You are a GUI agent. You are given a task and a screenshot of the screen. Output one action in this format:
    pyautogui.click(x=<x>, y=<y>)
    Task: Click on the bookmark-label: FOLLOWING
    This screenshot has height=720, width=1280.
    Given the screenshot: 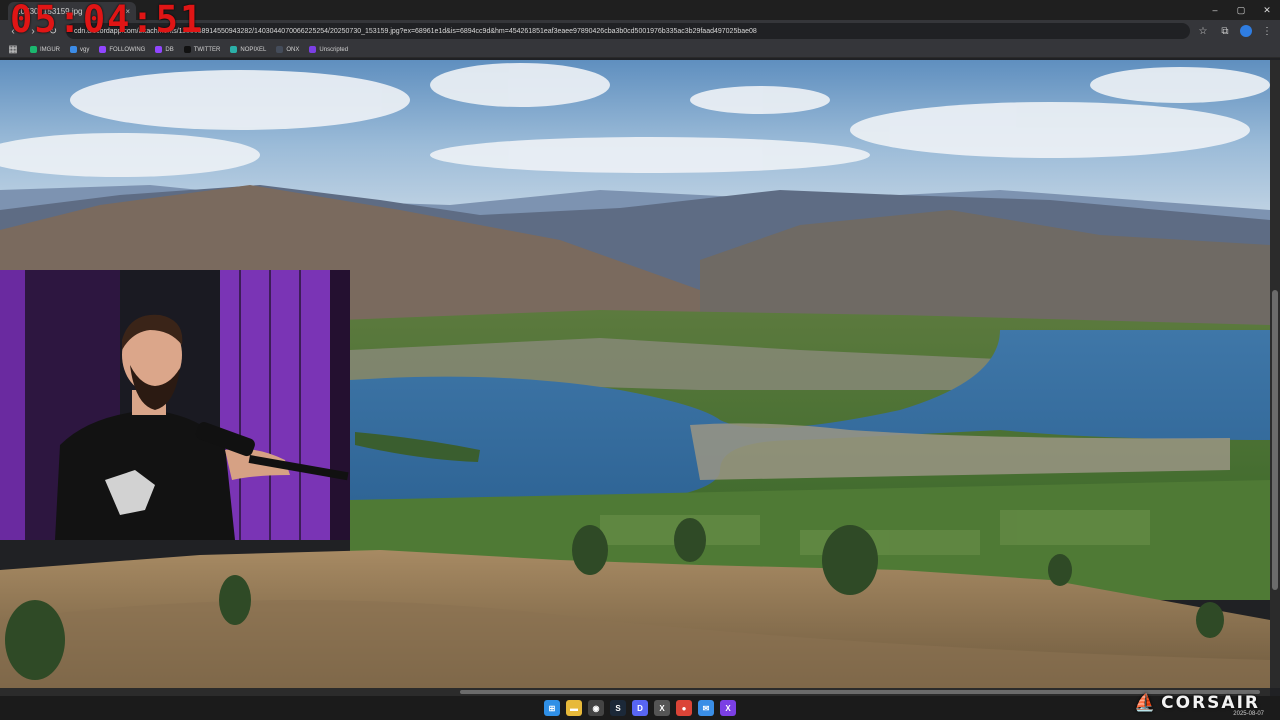 What is the action you would take?
    pyautogui.click(x=127, y=49)
    